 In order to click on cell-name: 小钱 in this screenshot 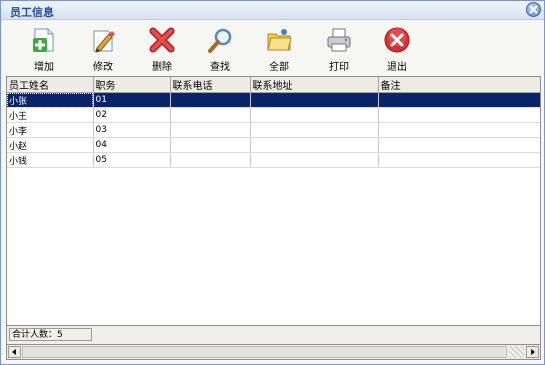, I will do `click(50, 160)`.